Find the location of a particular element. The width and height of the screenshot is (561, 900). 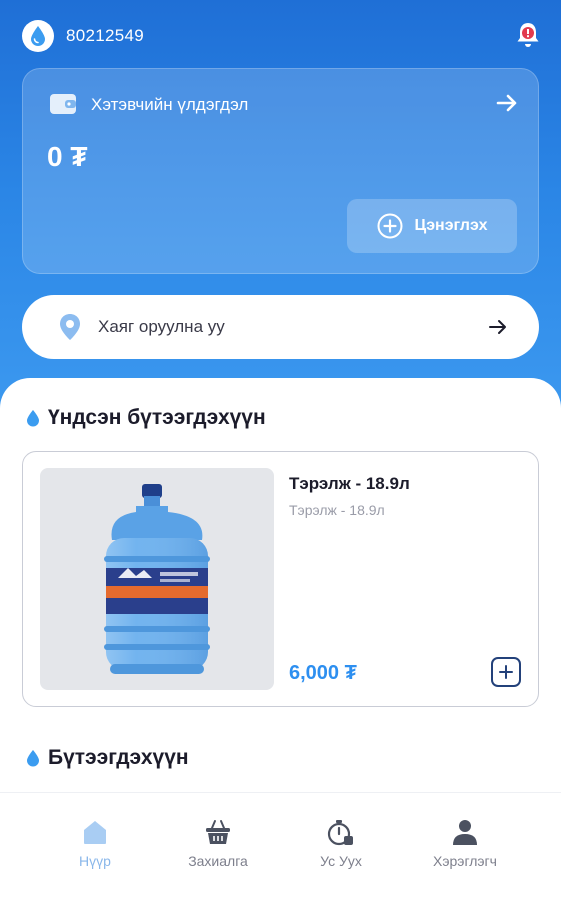

app-header: 80212549 is located at coordinates (280, 35).